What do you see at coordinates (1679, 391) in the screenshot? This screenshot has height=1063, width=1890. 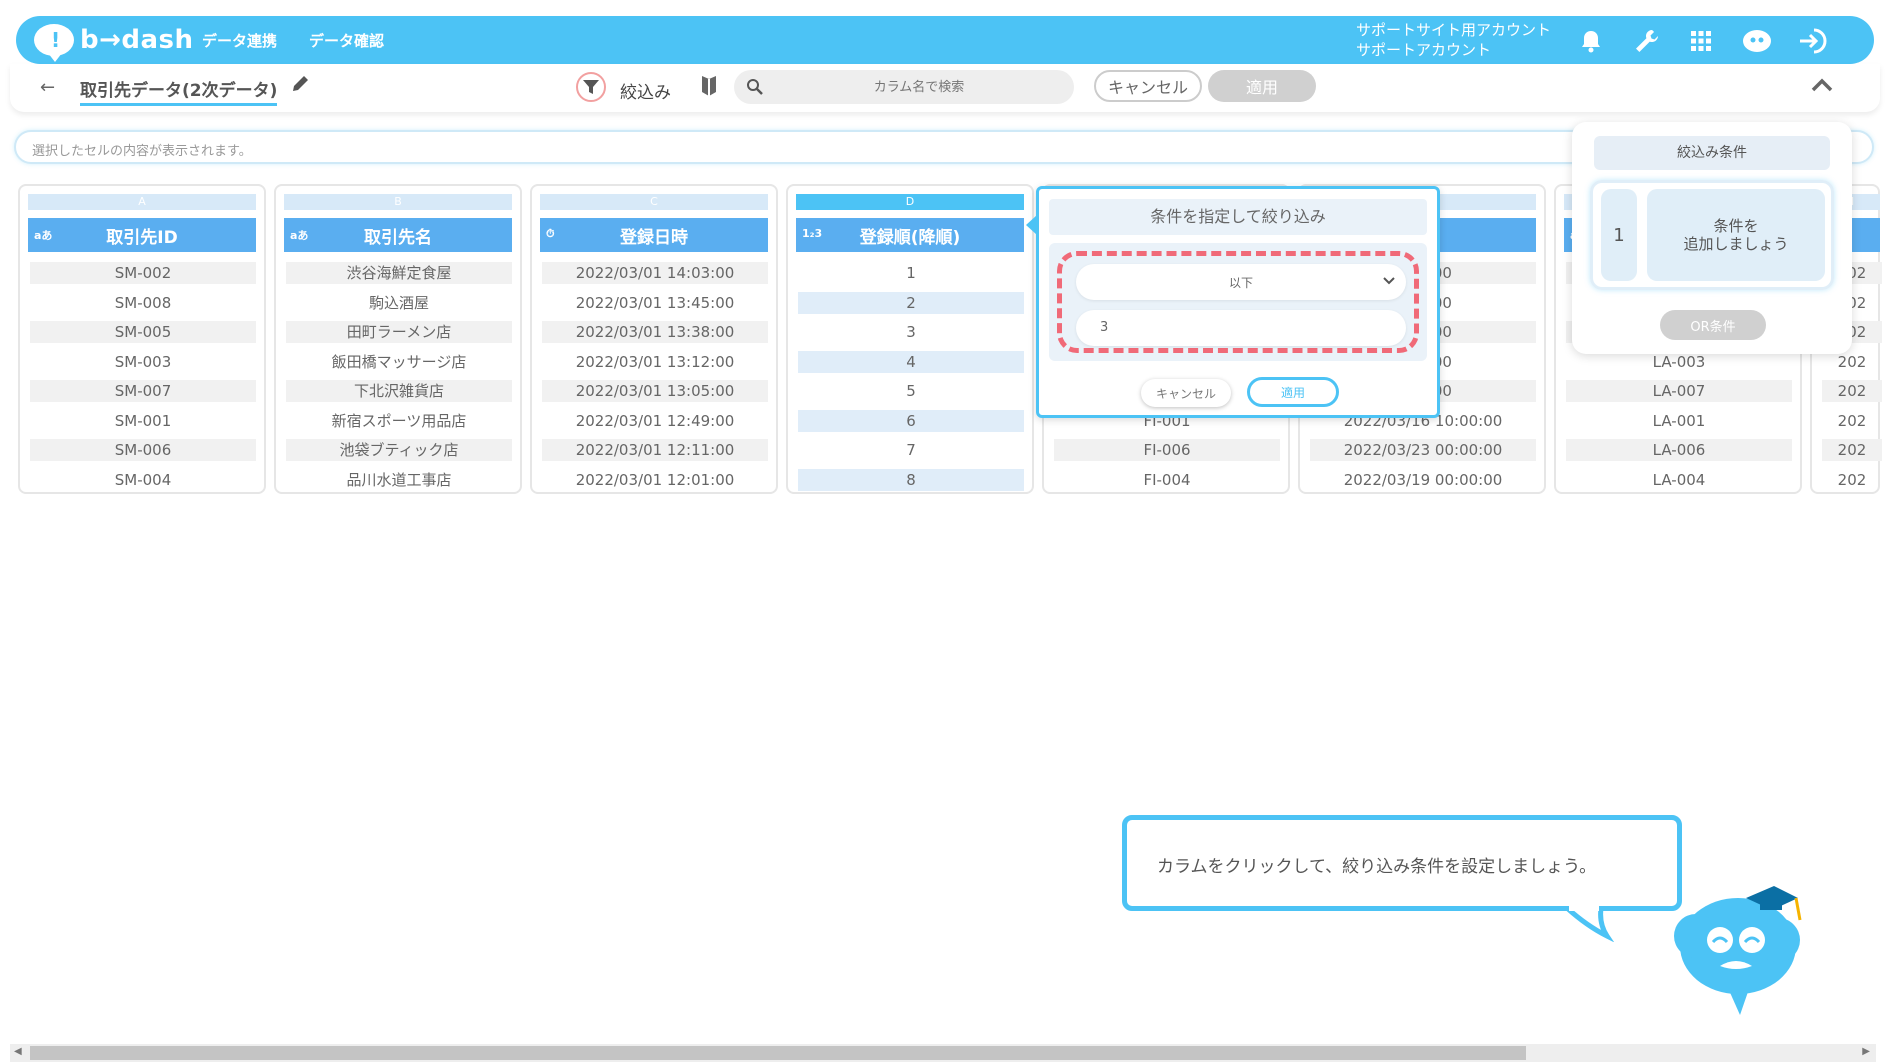 I see `table-cell: LA-007` at bounding box center [1679, 391].